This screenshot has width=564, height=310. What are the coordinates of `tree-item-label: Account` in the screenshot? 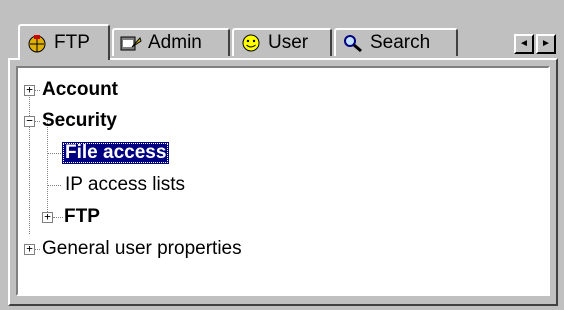 It's located at (80, 89).